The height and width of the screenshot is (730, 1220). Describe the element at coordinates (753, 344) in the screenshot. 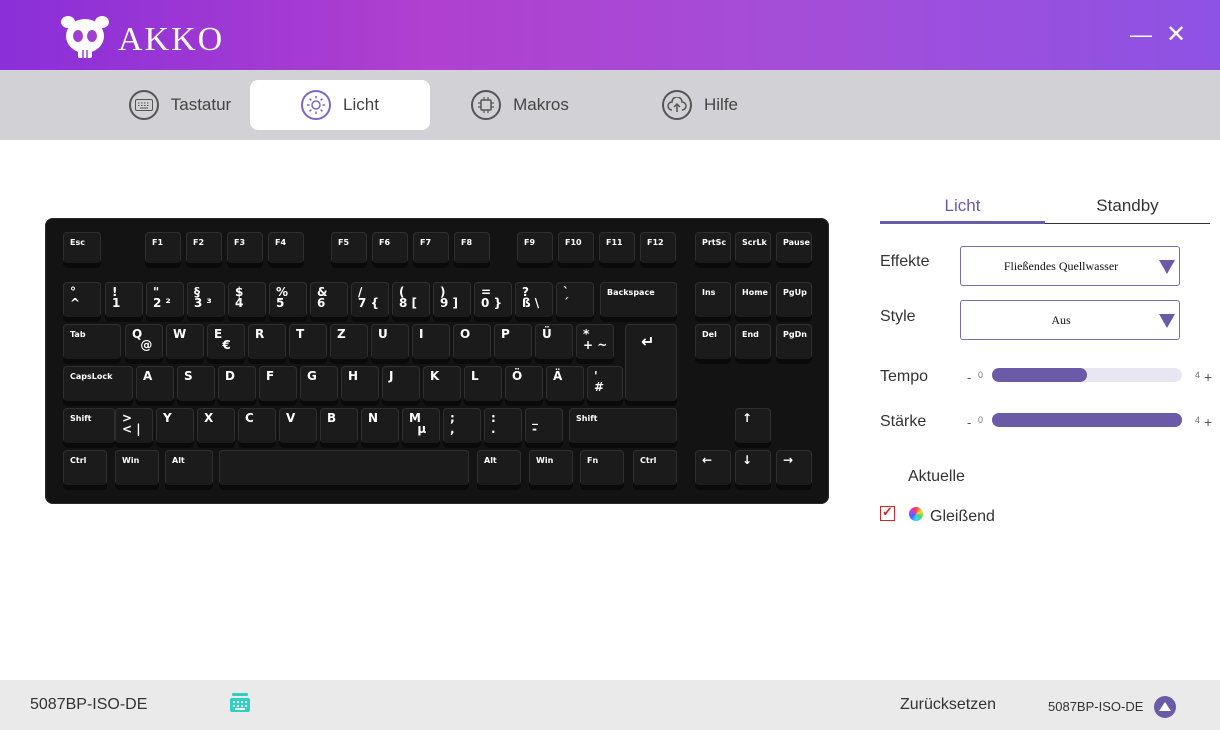

I see `key-end: End` at that location.